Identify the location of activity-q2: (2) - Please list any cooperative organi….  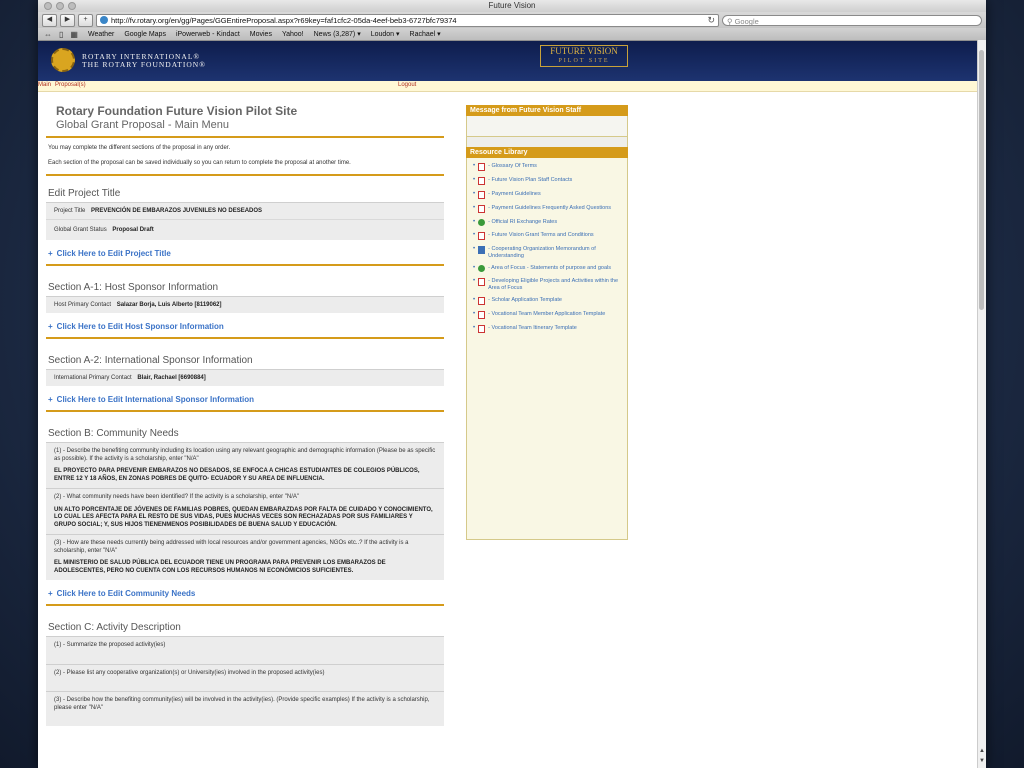
(245, 677).